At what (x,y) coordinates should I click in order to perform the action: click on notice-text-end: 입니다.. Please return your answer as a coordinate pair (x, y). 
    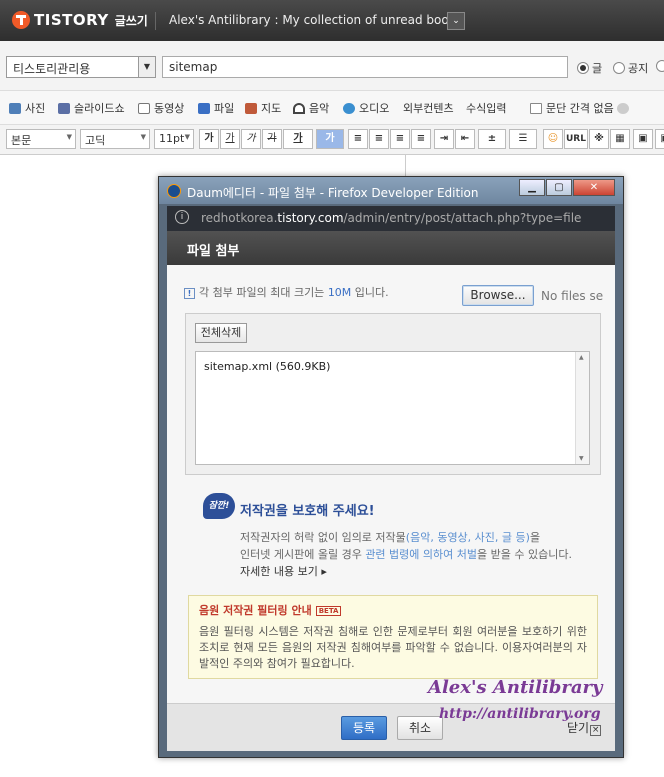
    Looking at the image, I should click on (370, 292).